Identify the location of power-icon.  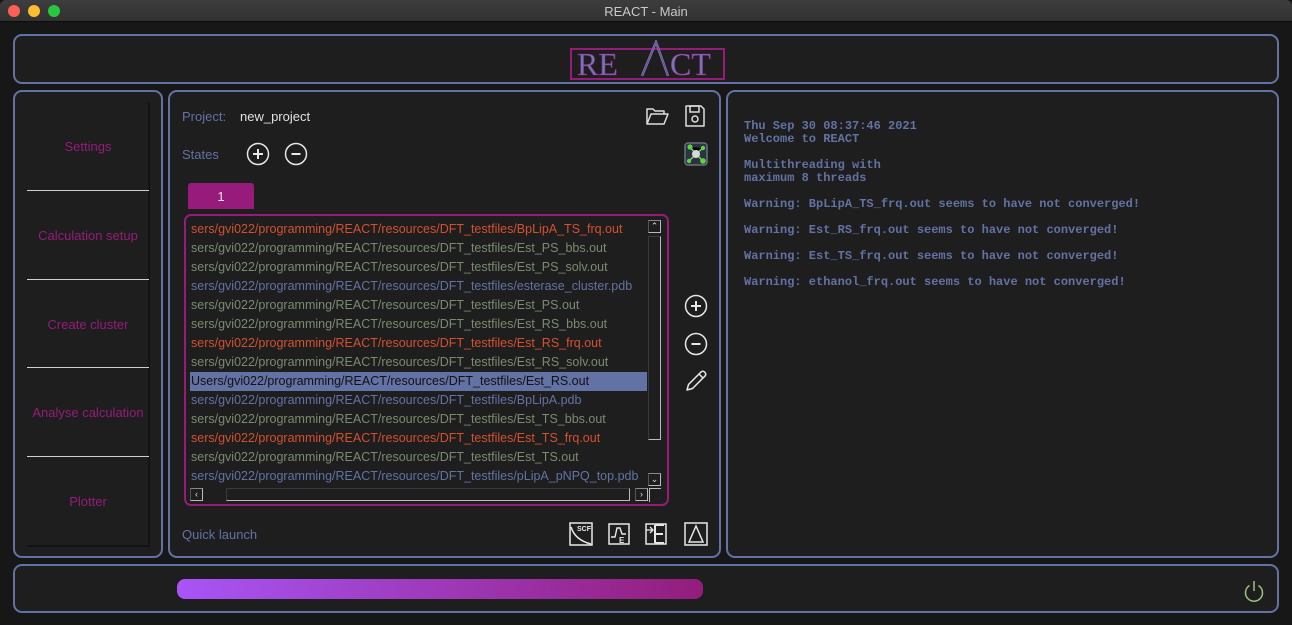
(1254, 591).